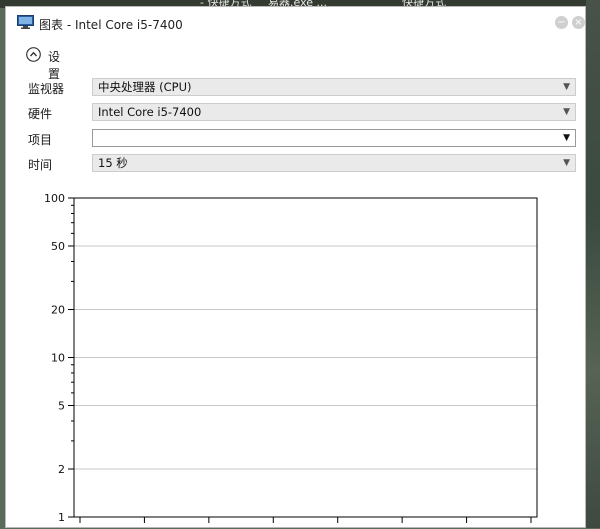 The height and width of the screenshot is (529, 600). Describe the element at coordinates (54, 198) in the screenshot. I see `y-tick-label: 100` at that location.